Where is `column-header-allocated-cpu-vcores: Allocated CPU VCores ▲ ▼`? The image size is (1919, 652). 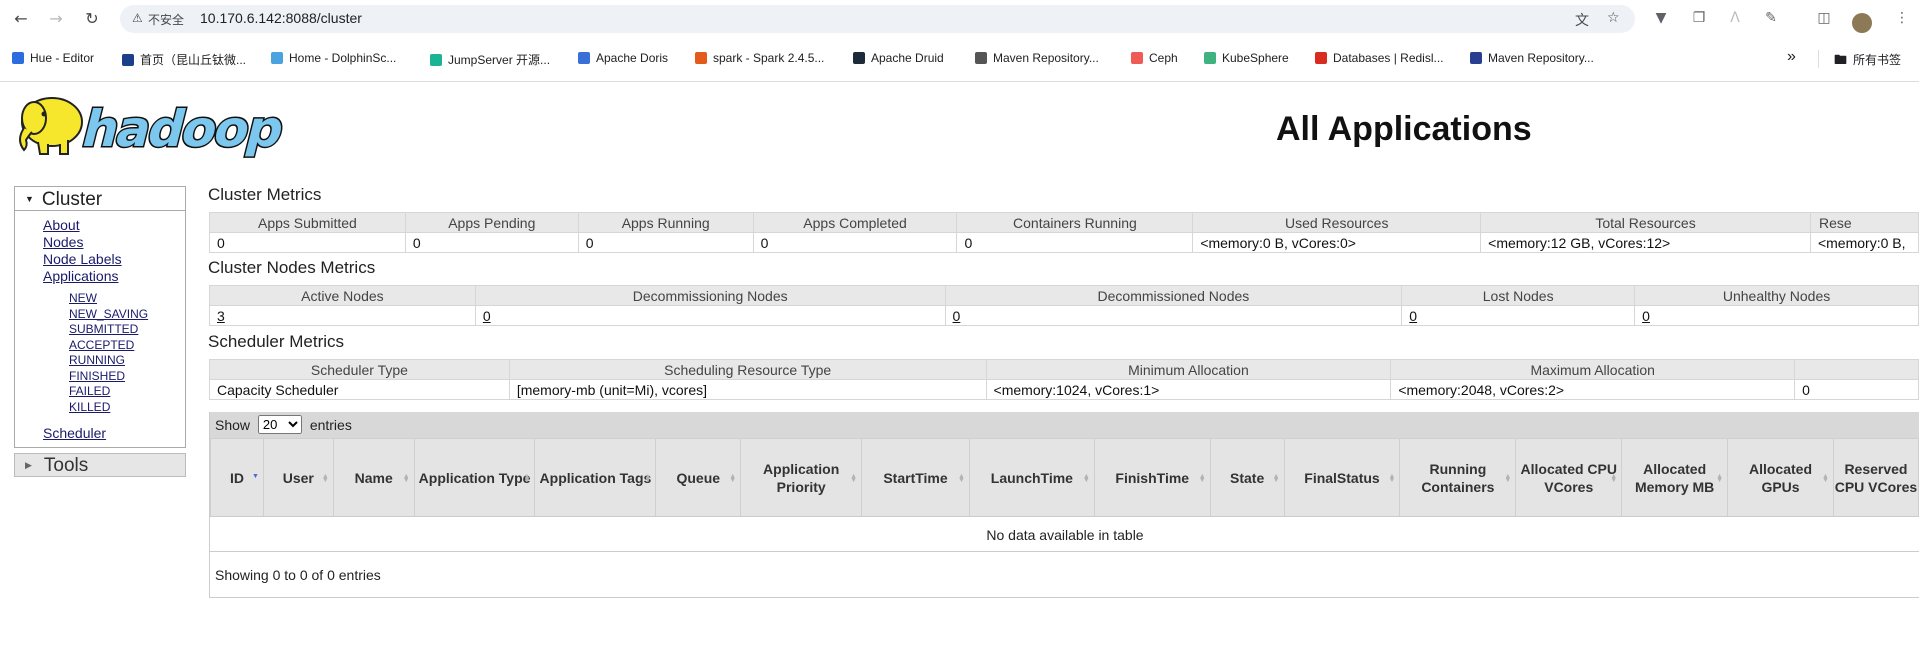 column-header-allocated-cpu-vcores: Allocated CPU VCores ▲ ▼ is located at coordinates (1569, 477).